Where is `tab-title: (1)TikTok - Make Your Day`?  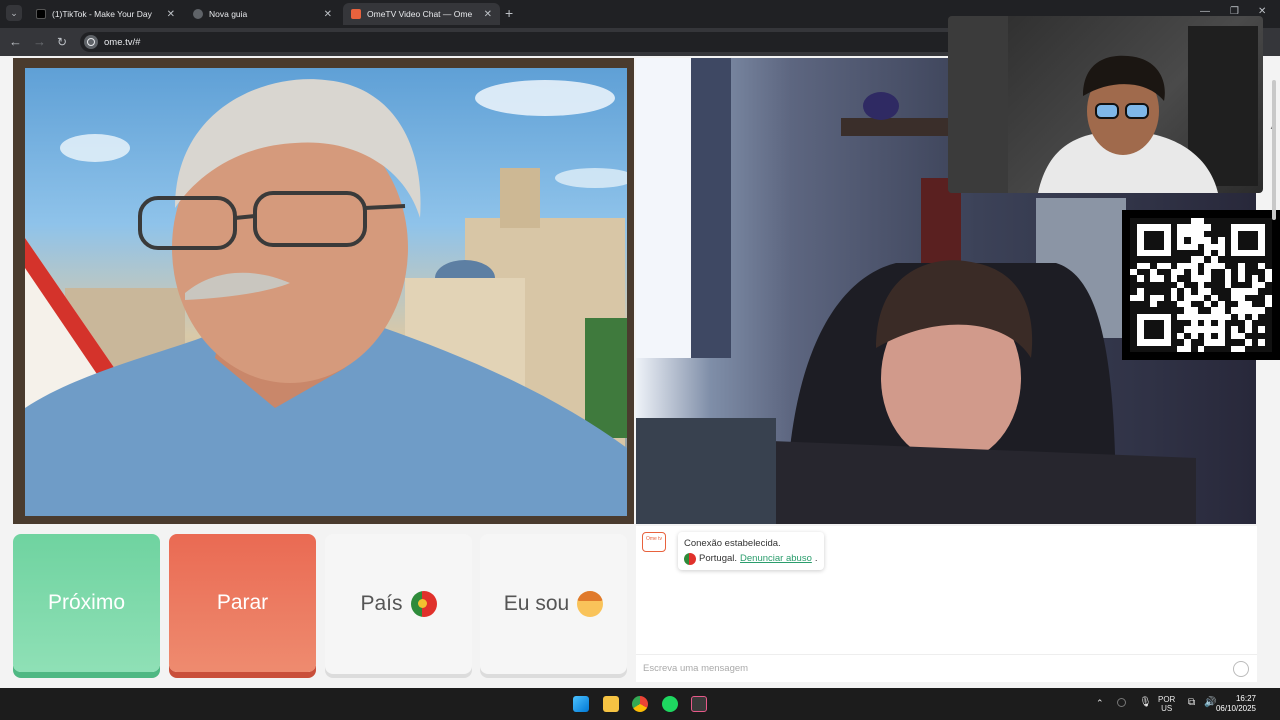 tab-title: (1)TikTok - Make Your Day is located at coordinates (102, 14).